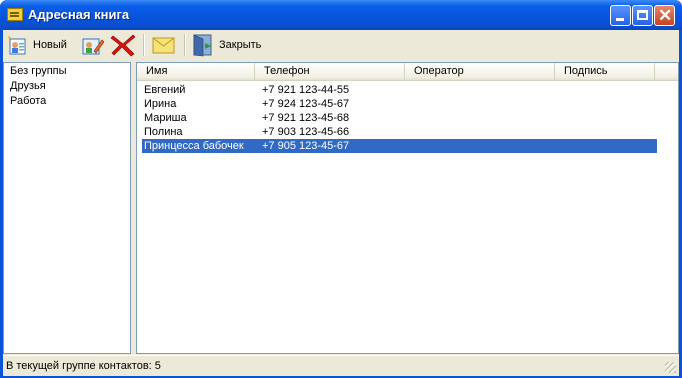 This screenshot has width=682, height=378. I want to click on window-title: Адресная книга, so click(79, 14).